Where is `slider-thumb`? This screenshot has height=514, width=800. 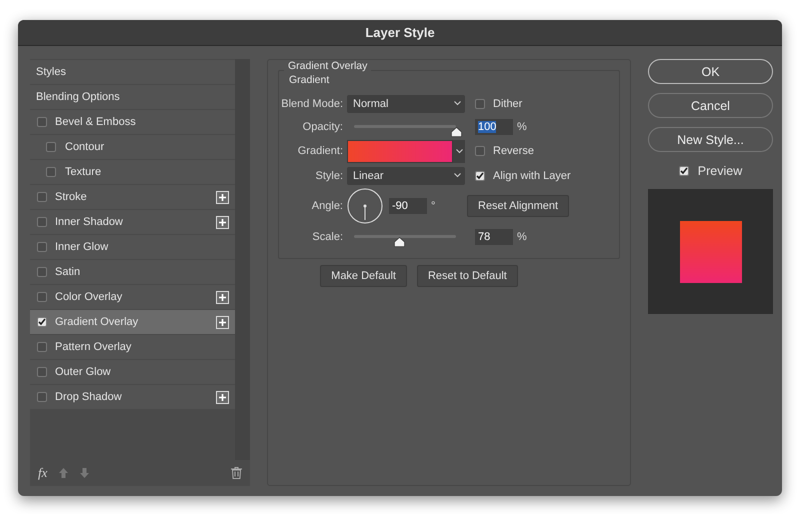
slider-thumb is located at coordinates (456, 132).